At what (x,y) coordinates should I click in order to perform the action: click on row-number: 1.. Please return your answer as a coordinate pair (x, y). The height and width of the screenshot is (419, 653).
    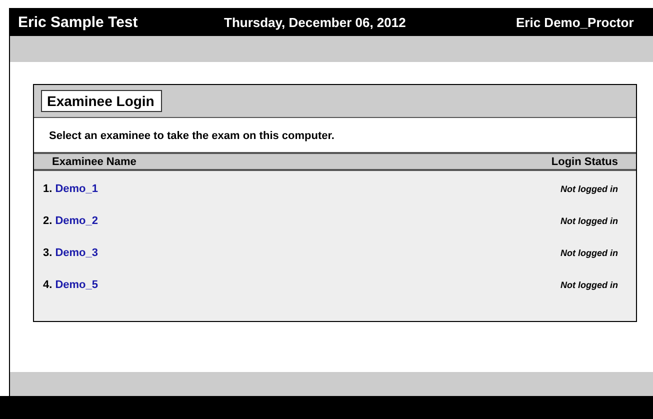
    Looking at the image, I should click on (47, 189).